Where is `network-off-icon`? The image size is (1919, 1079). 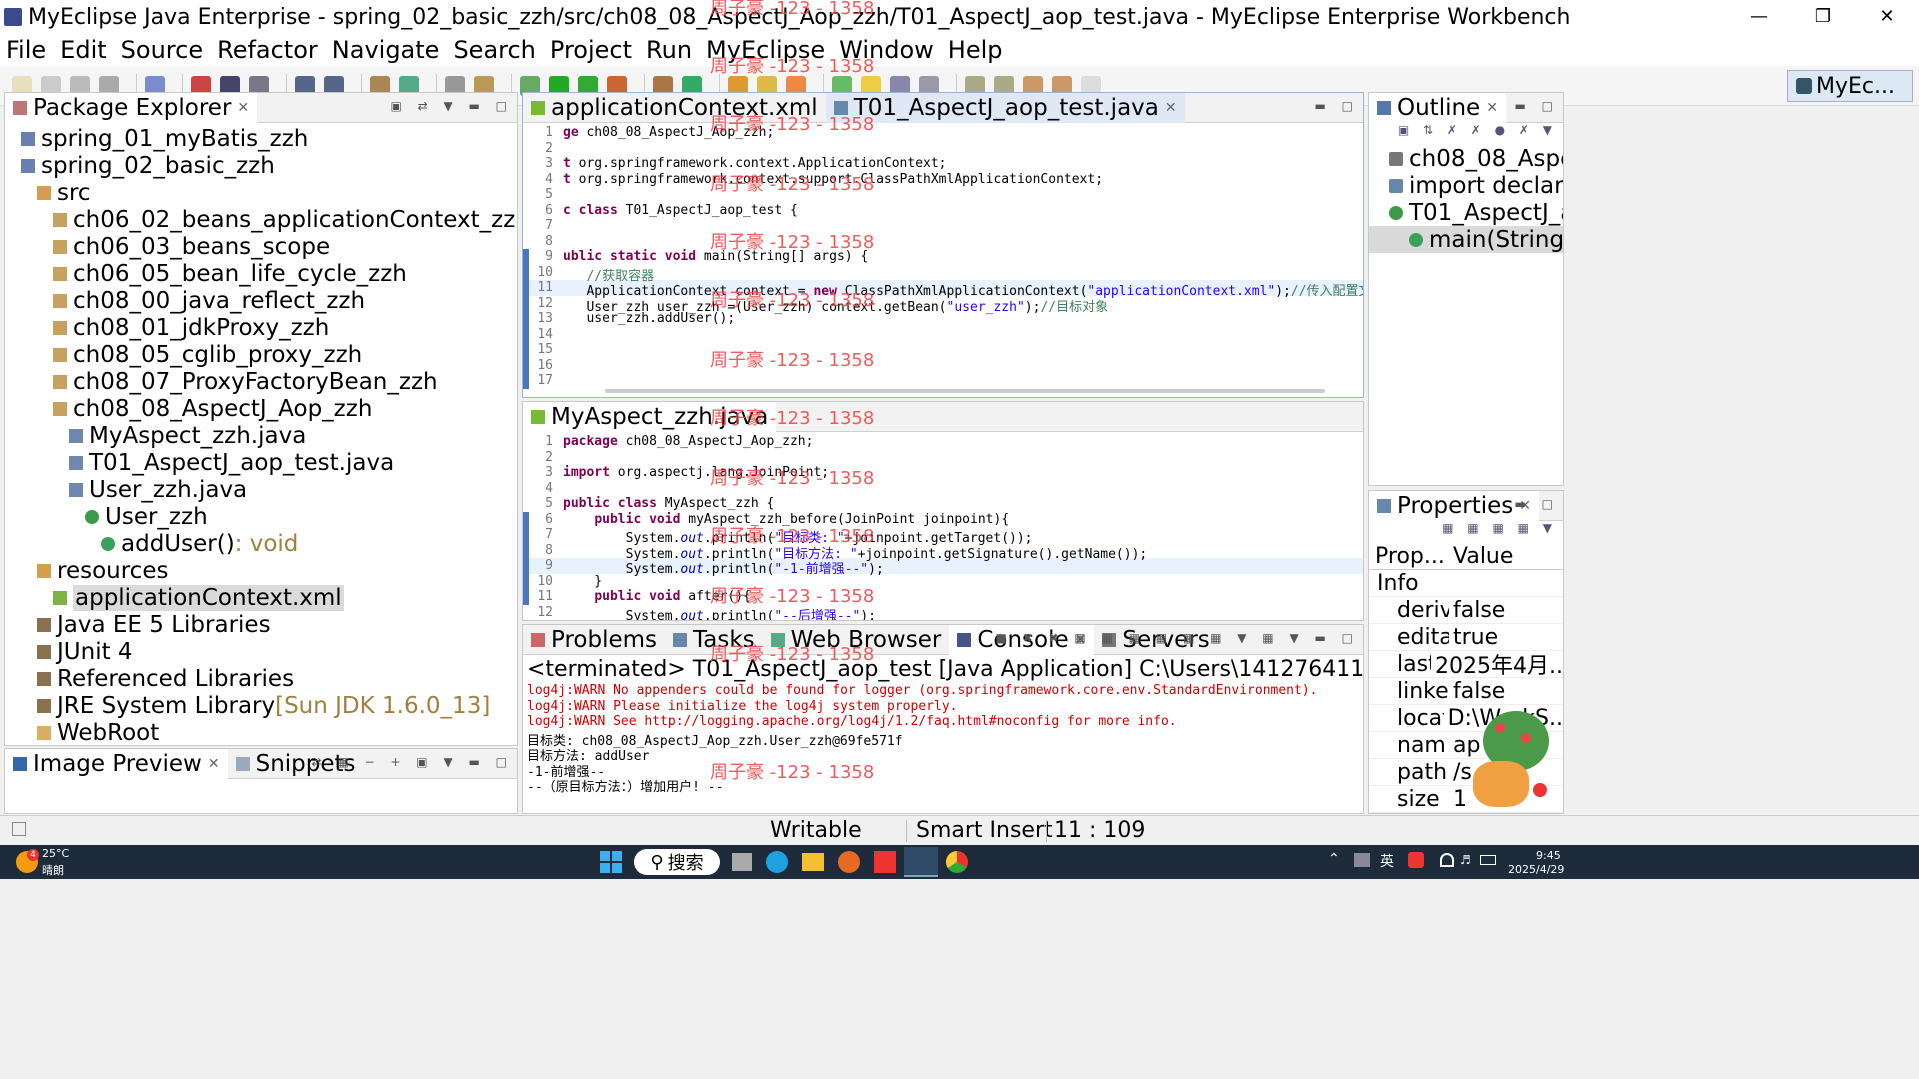 network-off-icon is located at coordinates (1362, 860).